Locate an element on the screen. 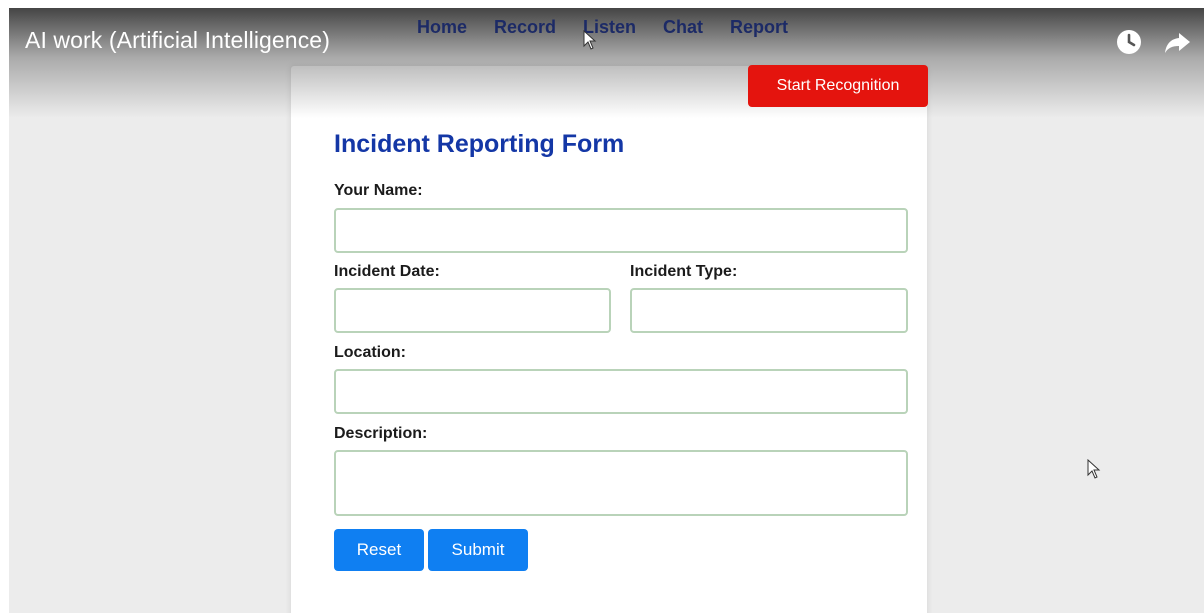 Image resolution: width=1204 pixels, height=613 pixels. clock-icon is located at coordinates (1129, 42).